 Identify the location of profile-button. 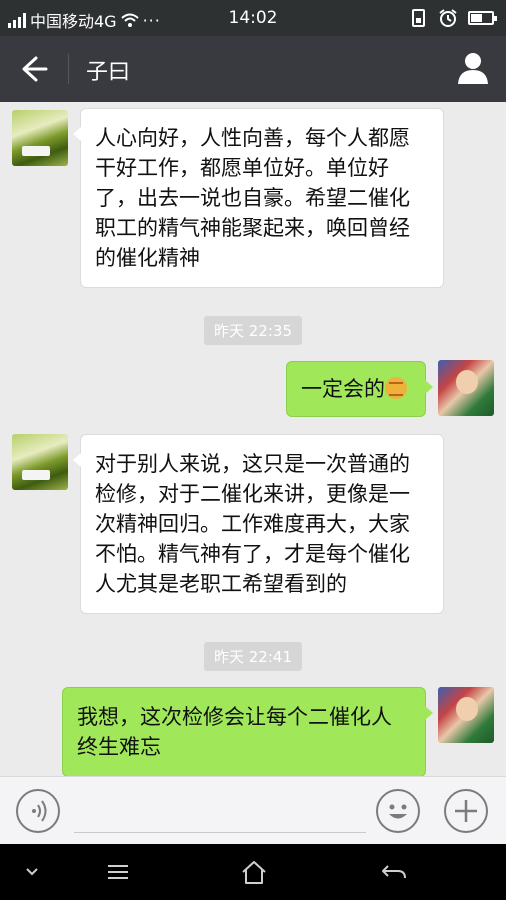
(473, 68).